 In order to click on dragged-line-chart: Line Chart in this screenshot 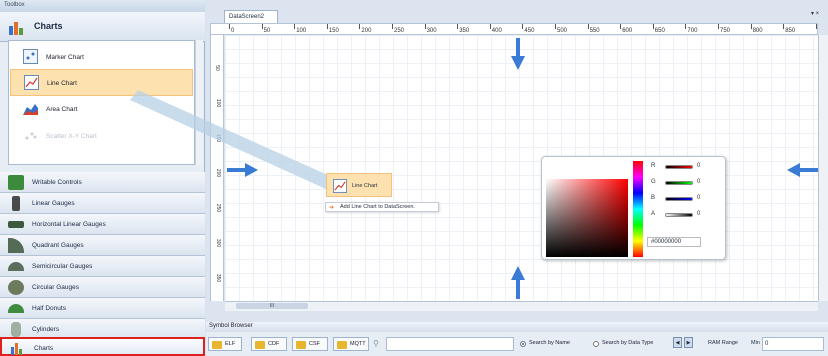, I will do `click(359, 185)`.